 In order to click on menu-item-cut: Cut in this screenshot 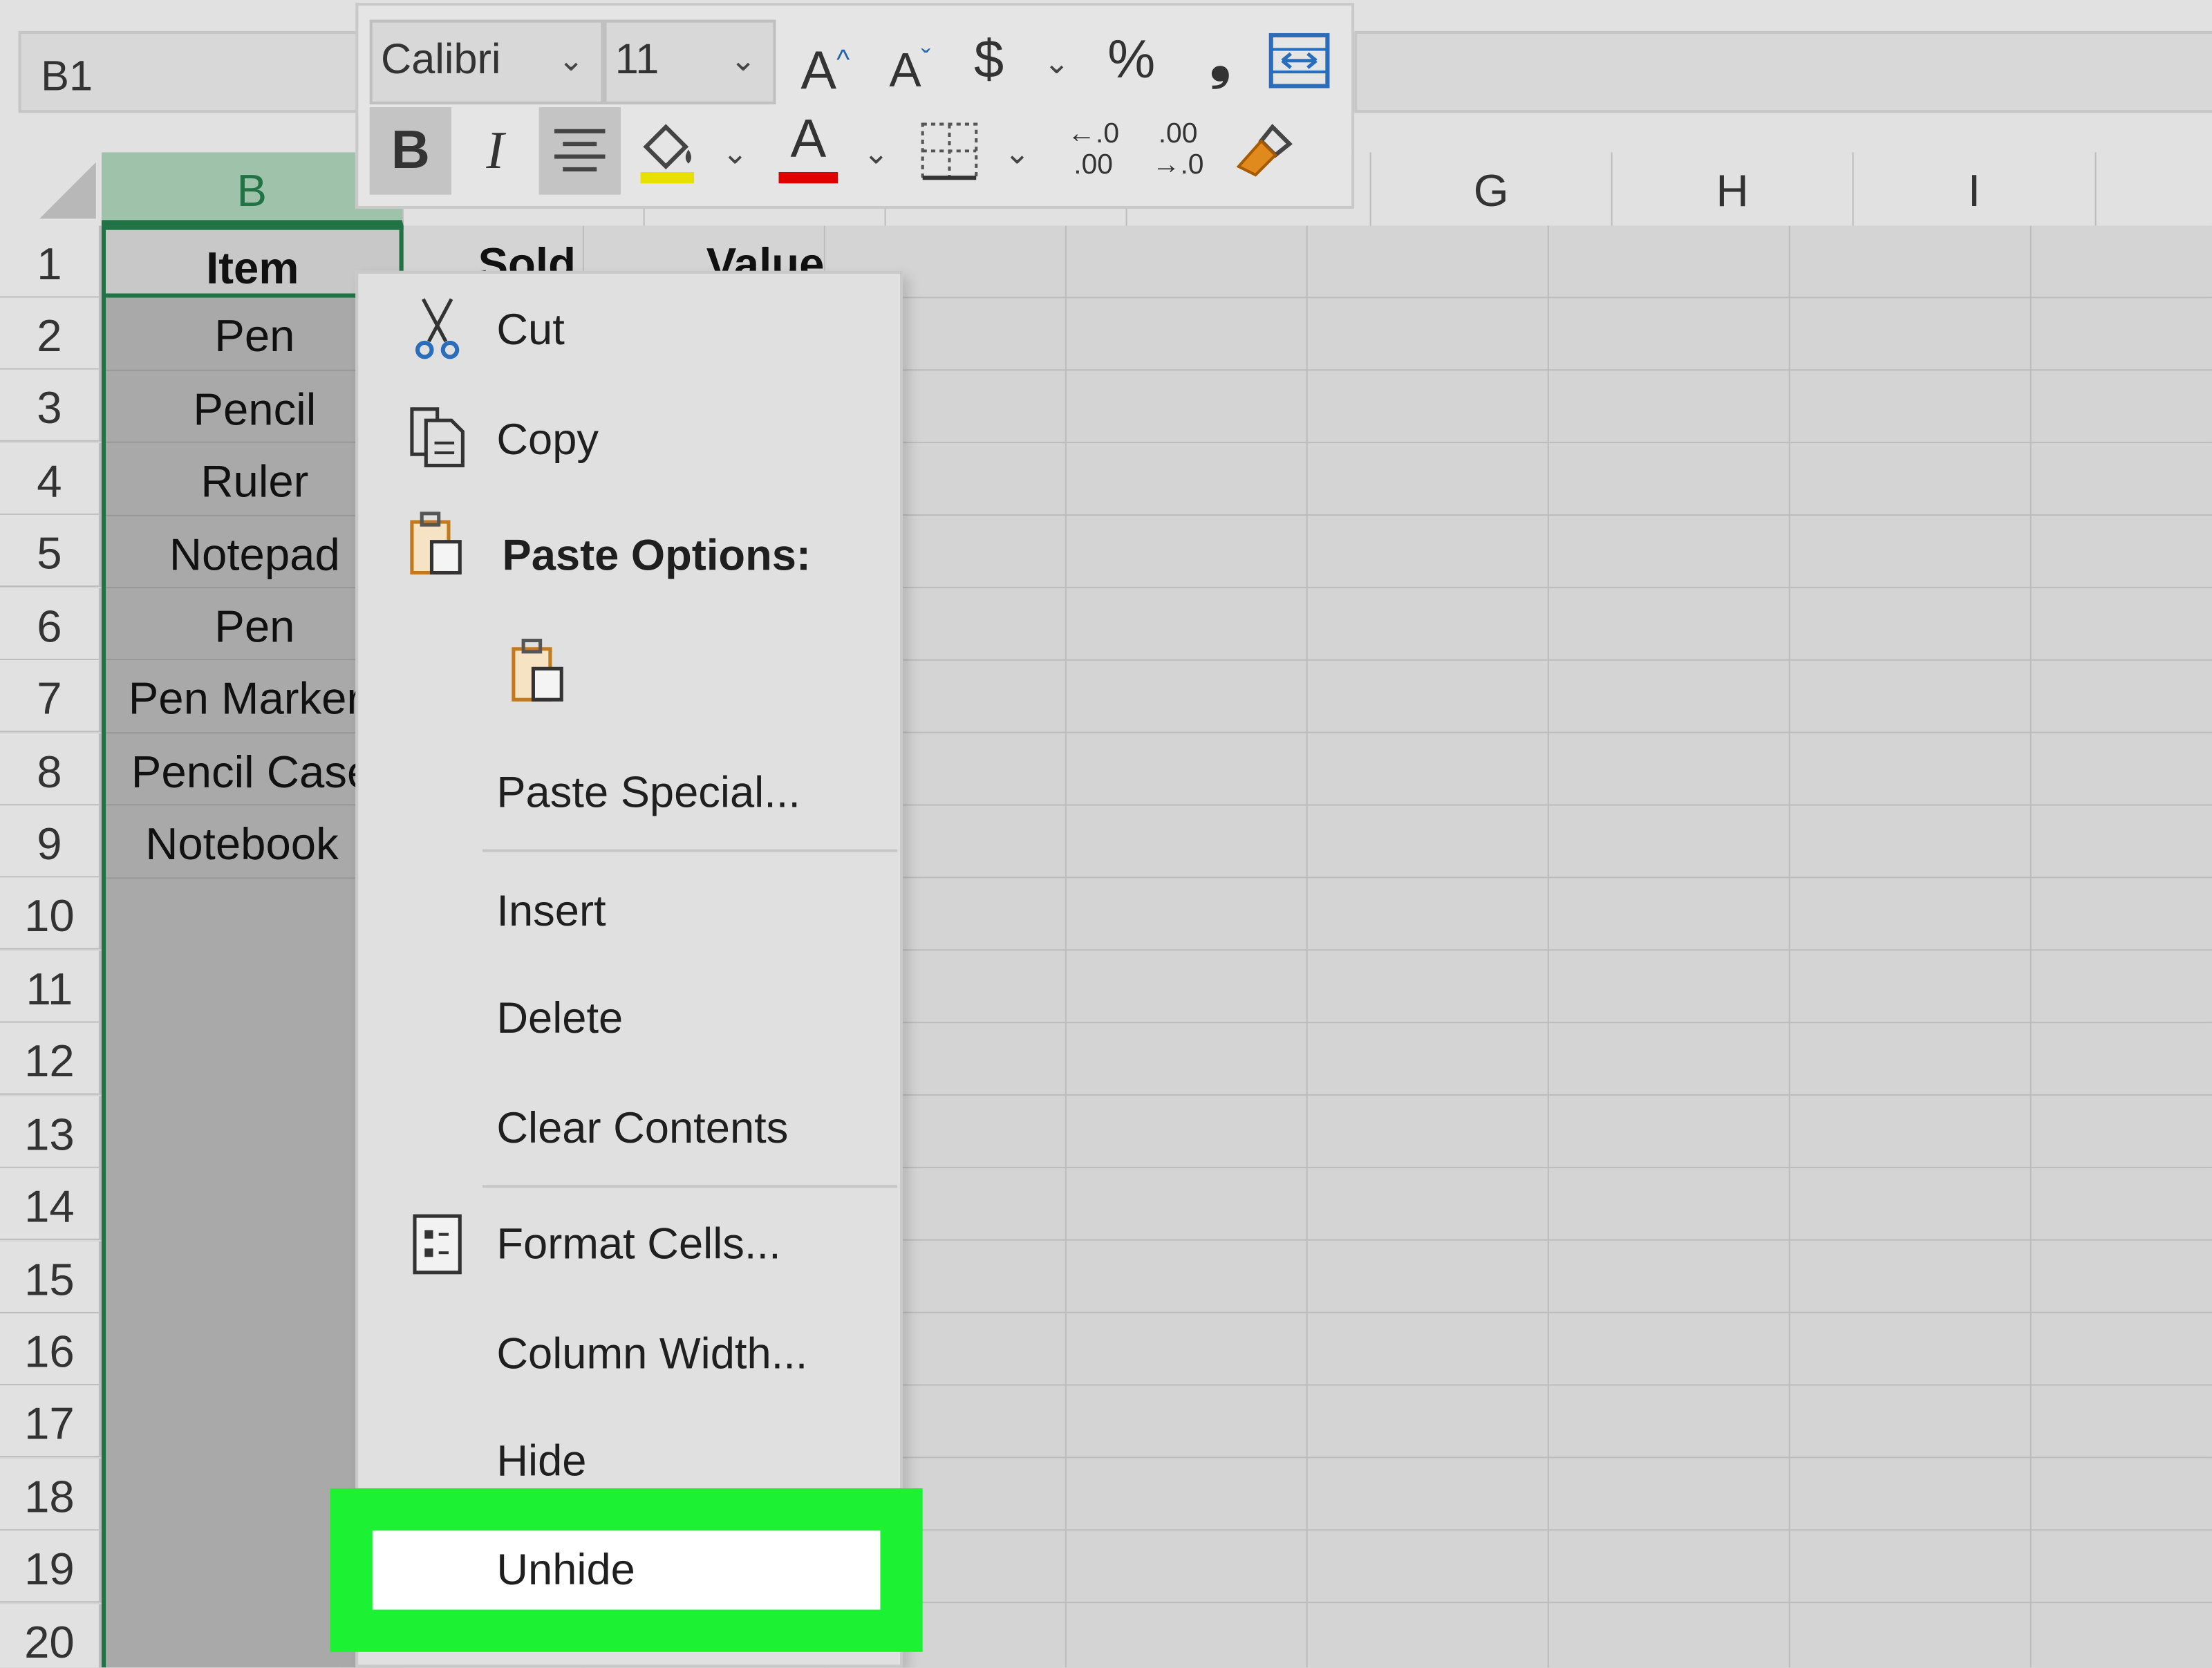, I will do `click(530, 330)`.